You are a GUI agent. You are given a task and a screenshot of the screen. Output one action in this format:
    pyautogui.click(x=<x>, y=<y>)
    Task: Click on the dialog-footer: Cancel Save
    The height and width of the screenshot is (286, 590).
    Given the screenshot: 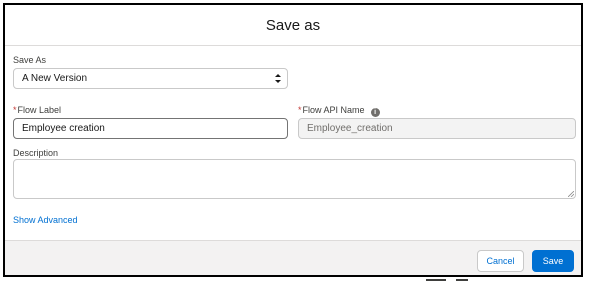 What is the action you would take?
    pyautogui.click(x=293, y=257)
    